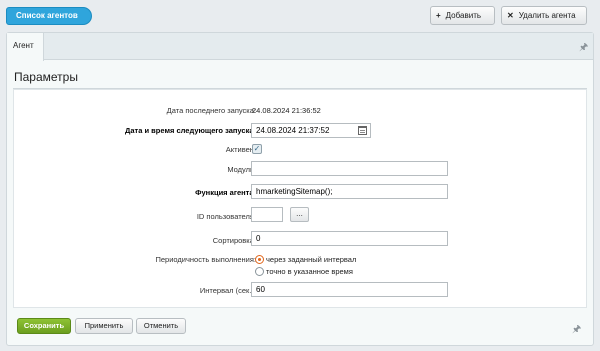  I want to click on last-run-value: 24.08.2024 21:36:52, so click(286, 110).